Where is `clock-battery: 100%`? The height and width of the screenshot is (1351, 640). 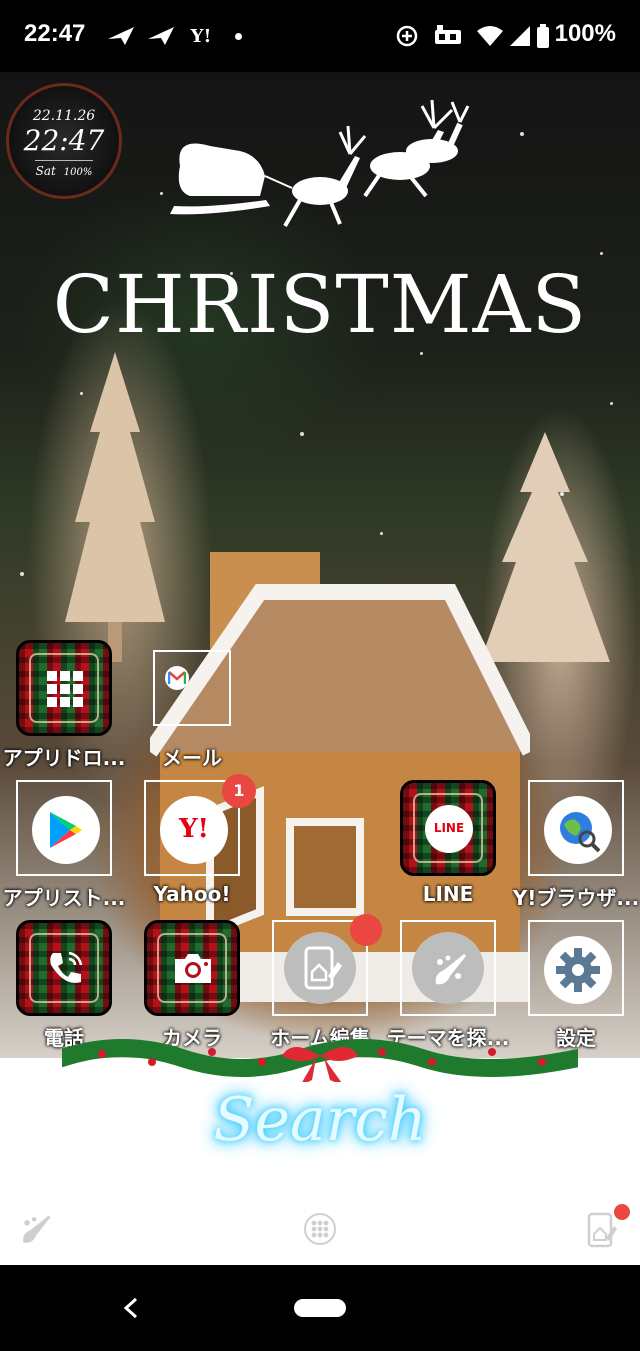
clock-battery: 100% is located at coordinates (78, 172).